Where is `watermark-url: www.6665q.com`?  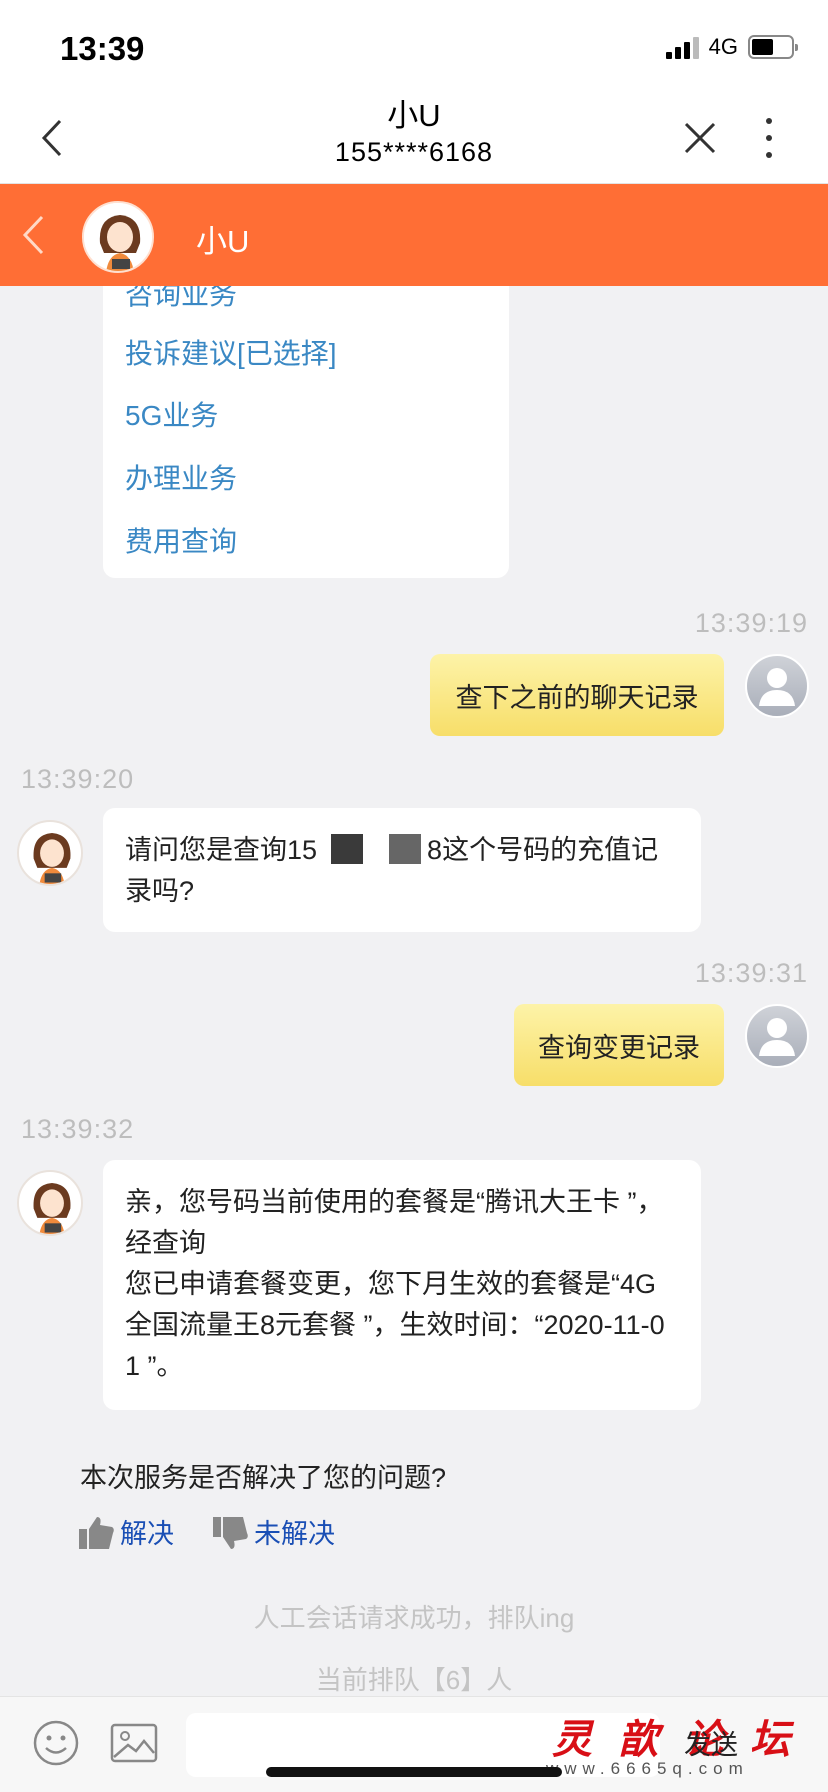
watermark-url: www.6665q.com is located at coordinates (647, 1768).